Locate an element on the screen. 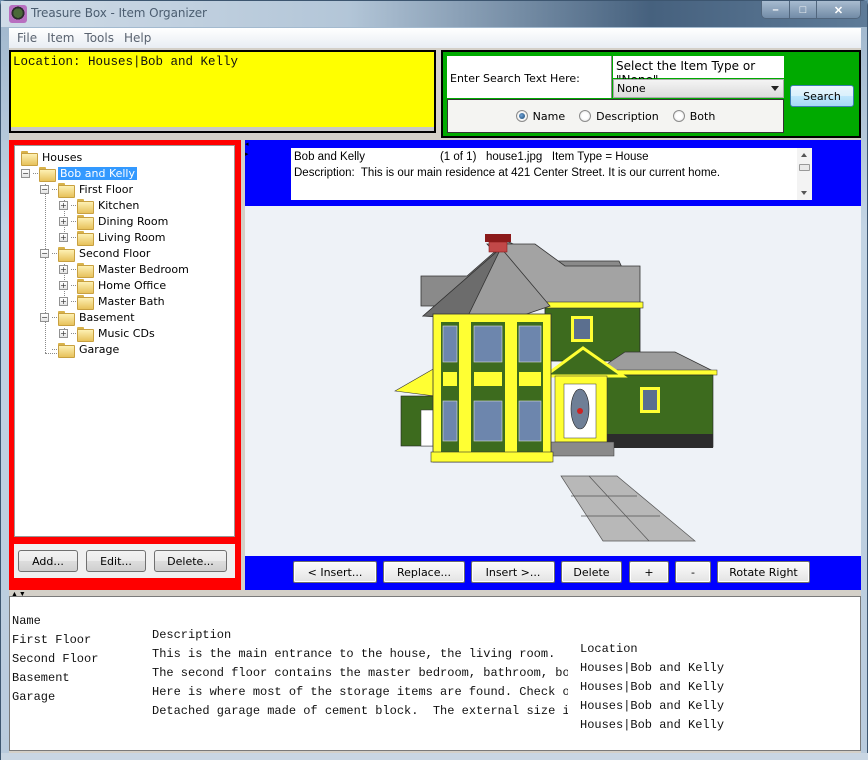  tree-node: + Master Bath is located at coordinates (113, 301).